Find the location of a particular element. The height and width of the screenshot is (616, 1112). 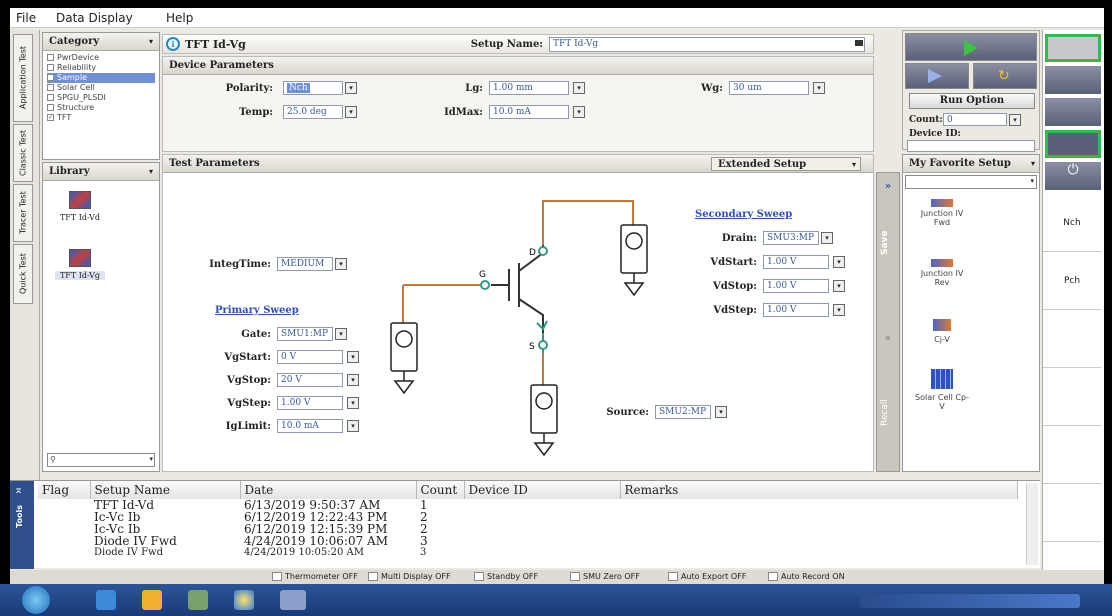

app-icon is located at coordinates (198, 600).